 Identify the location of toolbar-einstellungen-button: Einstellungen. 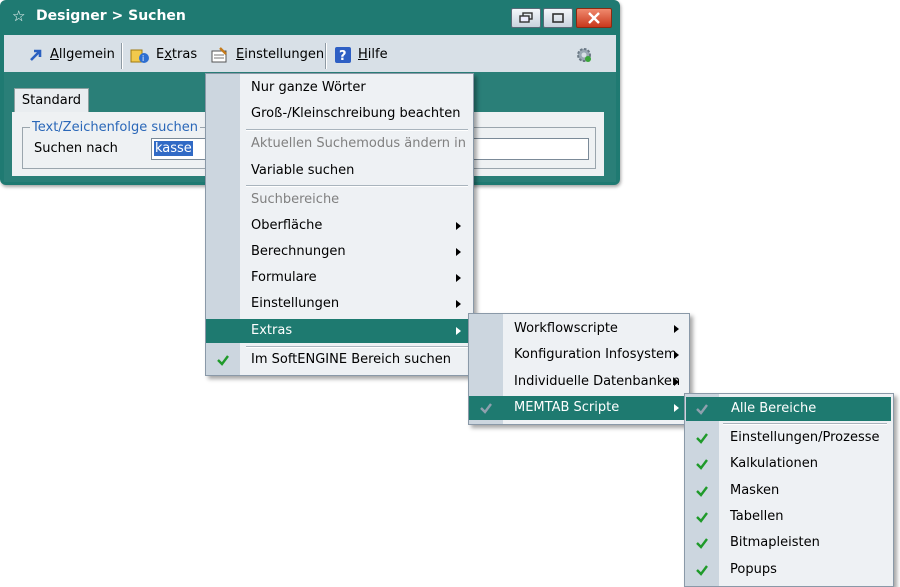
(267, 55).